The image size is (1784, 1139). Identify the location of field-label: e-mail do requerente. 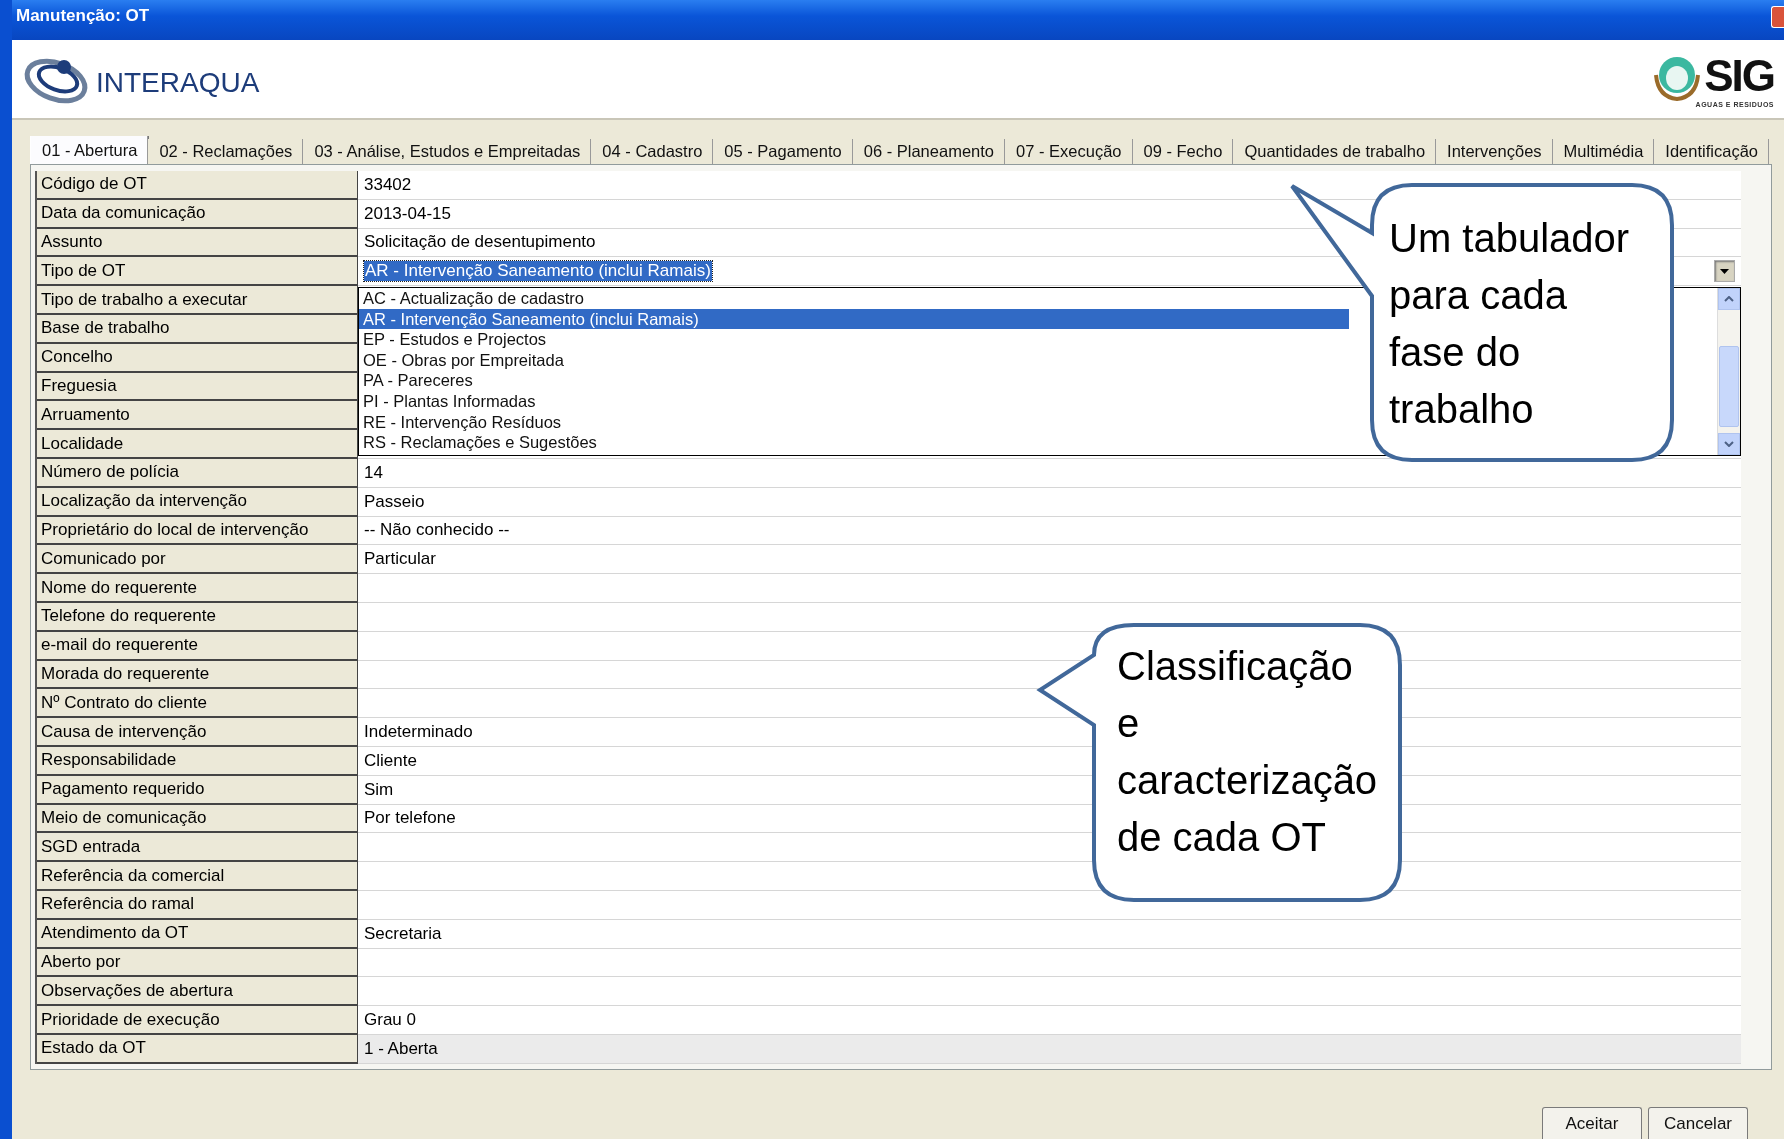
(197, 646).